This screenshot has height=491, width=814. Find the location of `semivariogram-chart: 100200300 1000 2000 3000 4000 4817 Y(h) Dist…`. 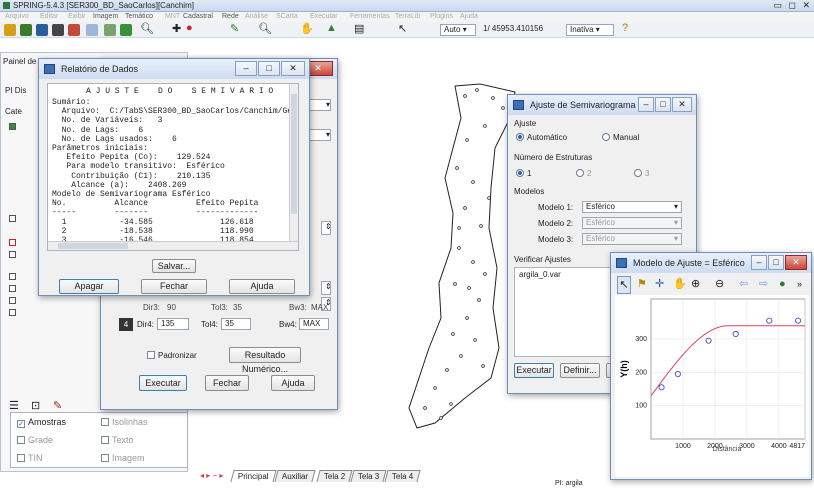

semivariogram-chart: 100200300 1000 2000 3000 4000 4817 Y(h) Dist… is located at coordinates (712, 386).